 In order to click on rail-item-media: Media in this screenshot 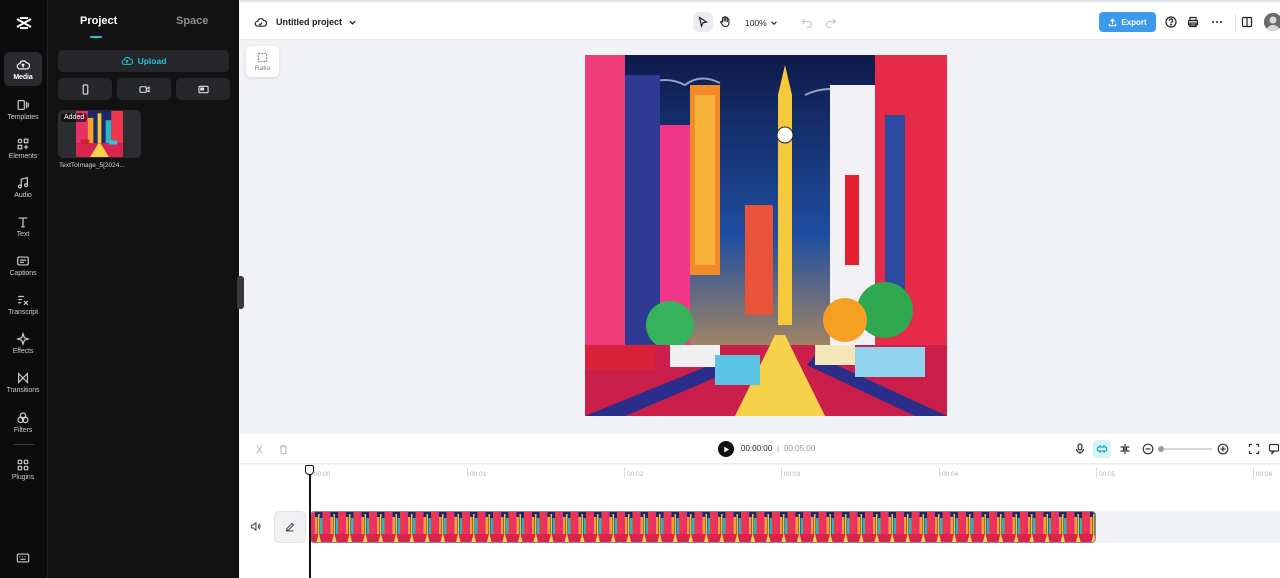, I will do `click(23, 69)`.